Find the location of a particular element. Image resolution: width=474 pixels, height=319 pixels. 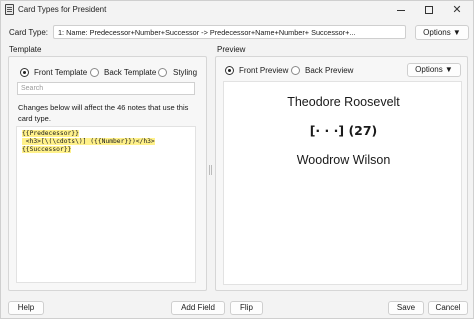

title-bar: Card Types for President ✕ is located at coordinates (237, 10).